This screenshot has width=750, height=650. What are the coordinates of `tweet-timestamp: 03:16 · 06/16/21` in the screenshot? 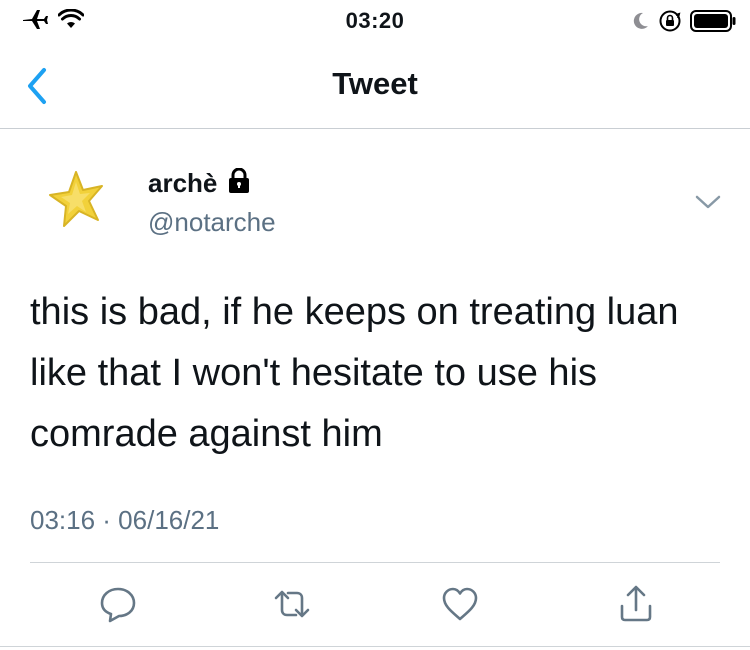 It's located at (125, 520).